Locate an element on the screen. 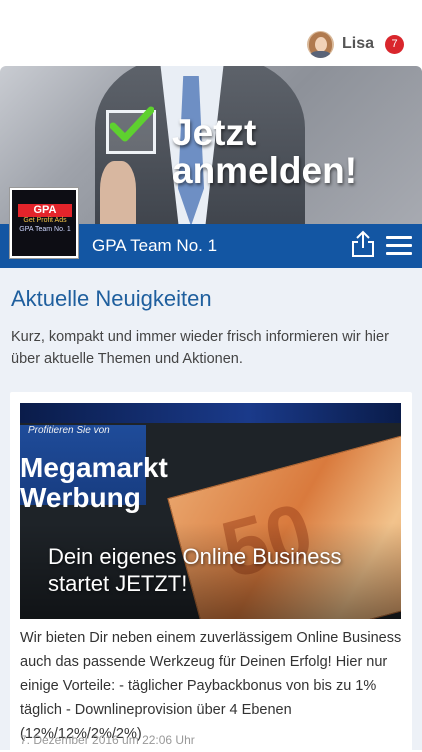 The height and width of the screenshot is (752, 422). top-bar: Lisa 7 is located at coordinates (211, 33).